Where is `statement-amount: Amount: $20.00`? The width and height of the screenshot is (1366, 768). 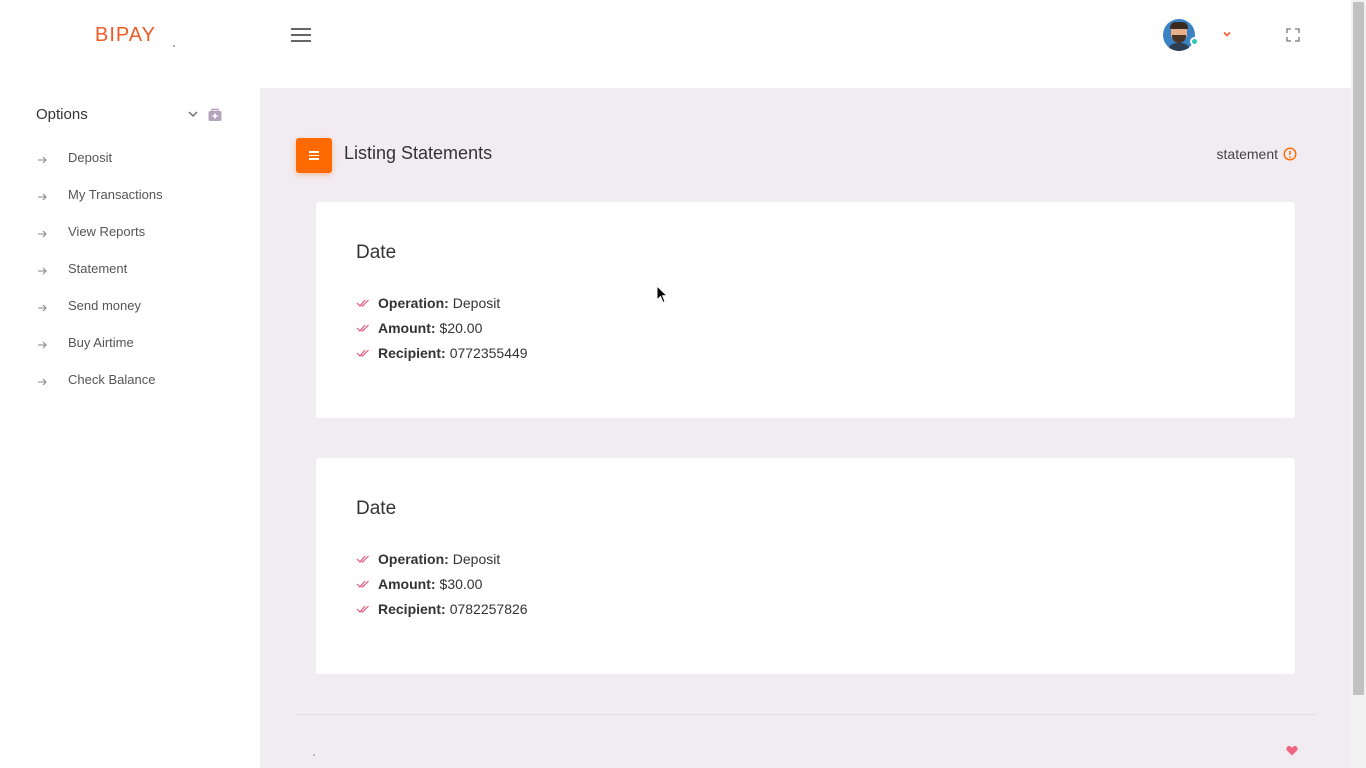 statement-amount: Amount: $20.00 is located at coordinates (442, 327).